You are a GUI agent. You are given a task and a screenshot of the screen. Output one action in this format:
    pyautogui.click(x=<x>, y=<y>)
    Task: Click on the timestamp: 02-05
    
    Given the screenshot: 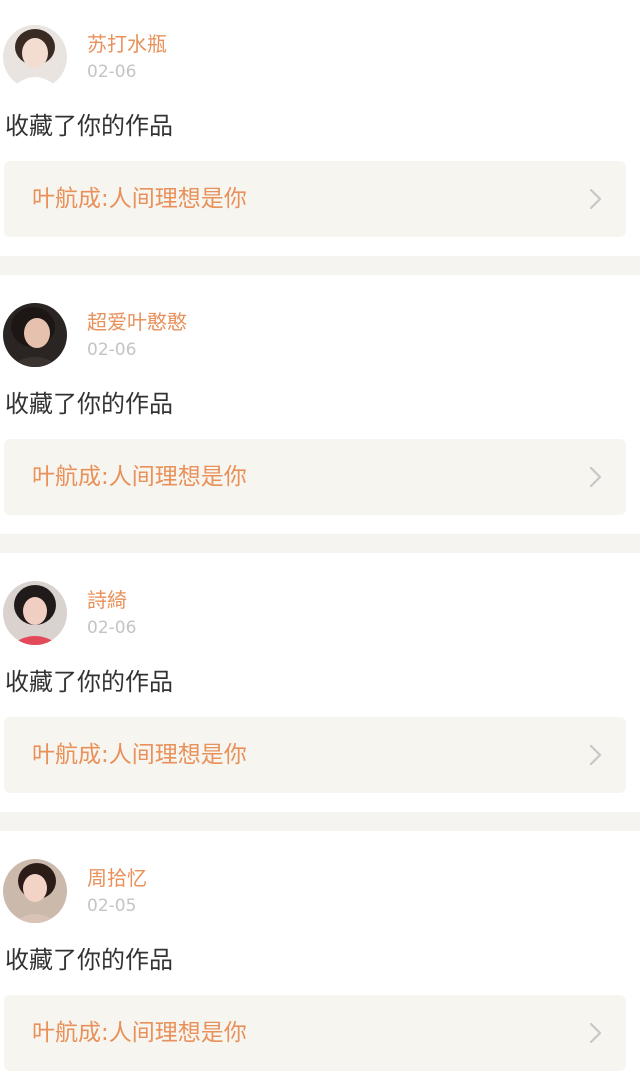 What is the action you would take?
    pyautogui.click(x=112, y=906)
    